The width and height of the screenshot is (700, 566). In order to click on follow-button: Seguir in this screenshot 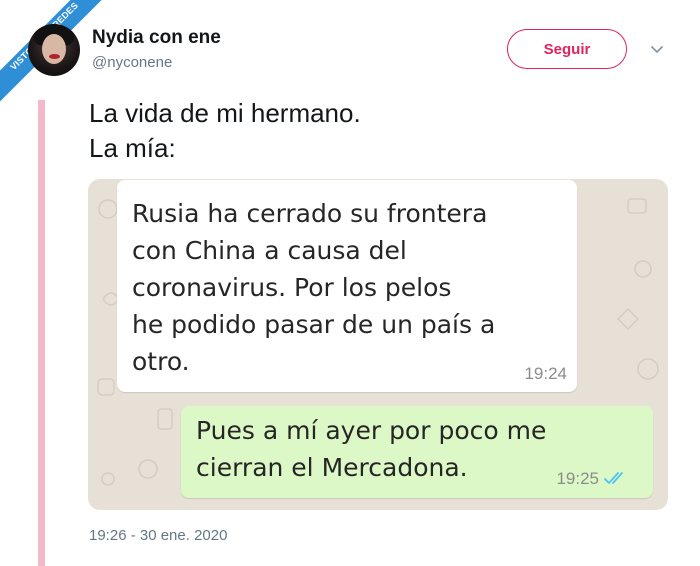, I will do `click(567, 49)`.